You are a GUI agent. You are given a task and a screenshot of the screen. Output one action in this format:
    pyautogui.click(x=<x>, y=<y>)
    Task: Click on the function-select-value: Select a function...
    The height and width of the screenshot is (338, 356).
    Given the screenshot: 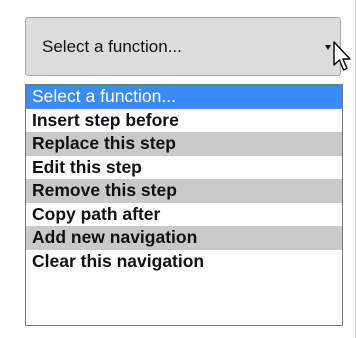 What is the action you would take?
    pyautogui.click(x=112, y=46)
    